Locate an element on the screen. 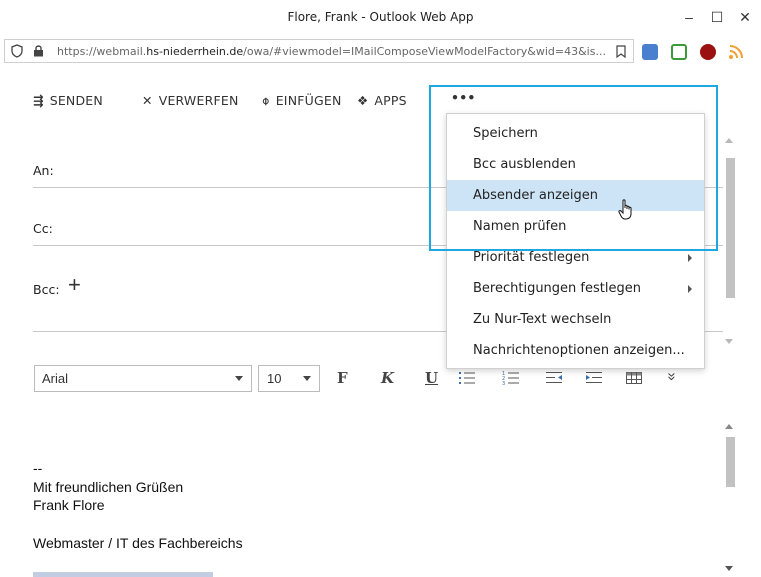 The image size is (761, 577). signature-name: Frank Flore is located at coordinates (69, 505).